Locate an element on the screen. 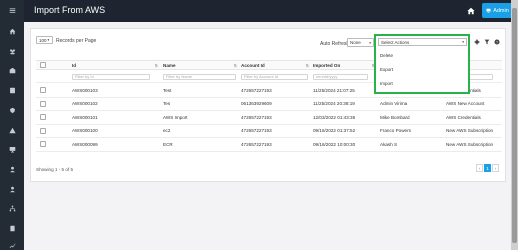  action-import: Import is located at coordinates (386, 83).